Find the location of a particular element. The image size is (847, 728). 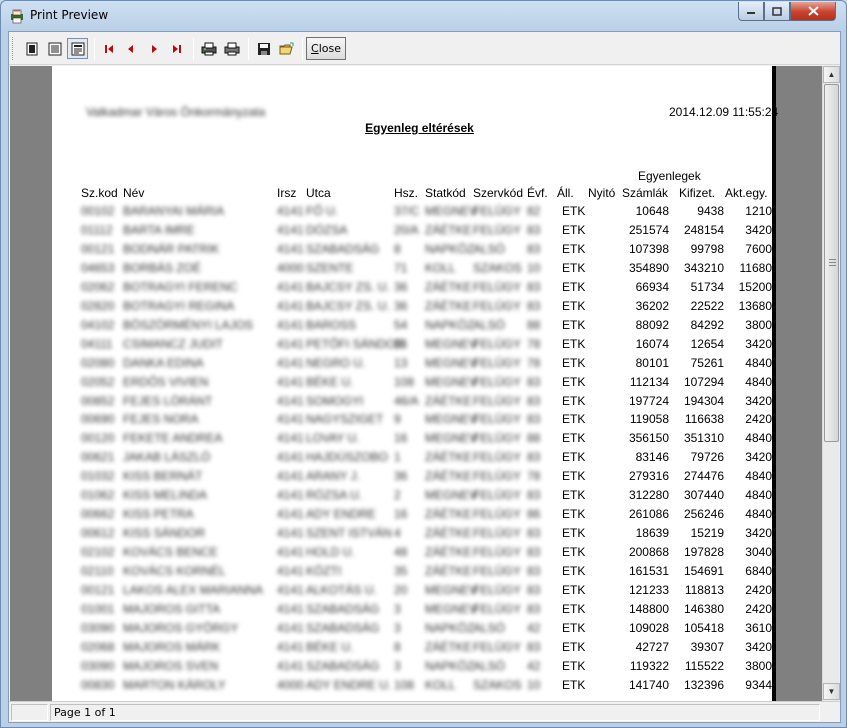

row-cell-code: 03090 is located at coordinates (98, 627).